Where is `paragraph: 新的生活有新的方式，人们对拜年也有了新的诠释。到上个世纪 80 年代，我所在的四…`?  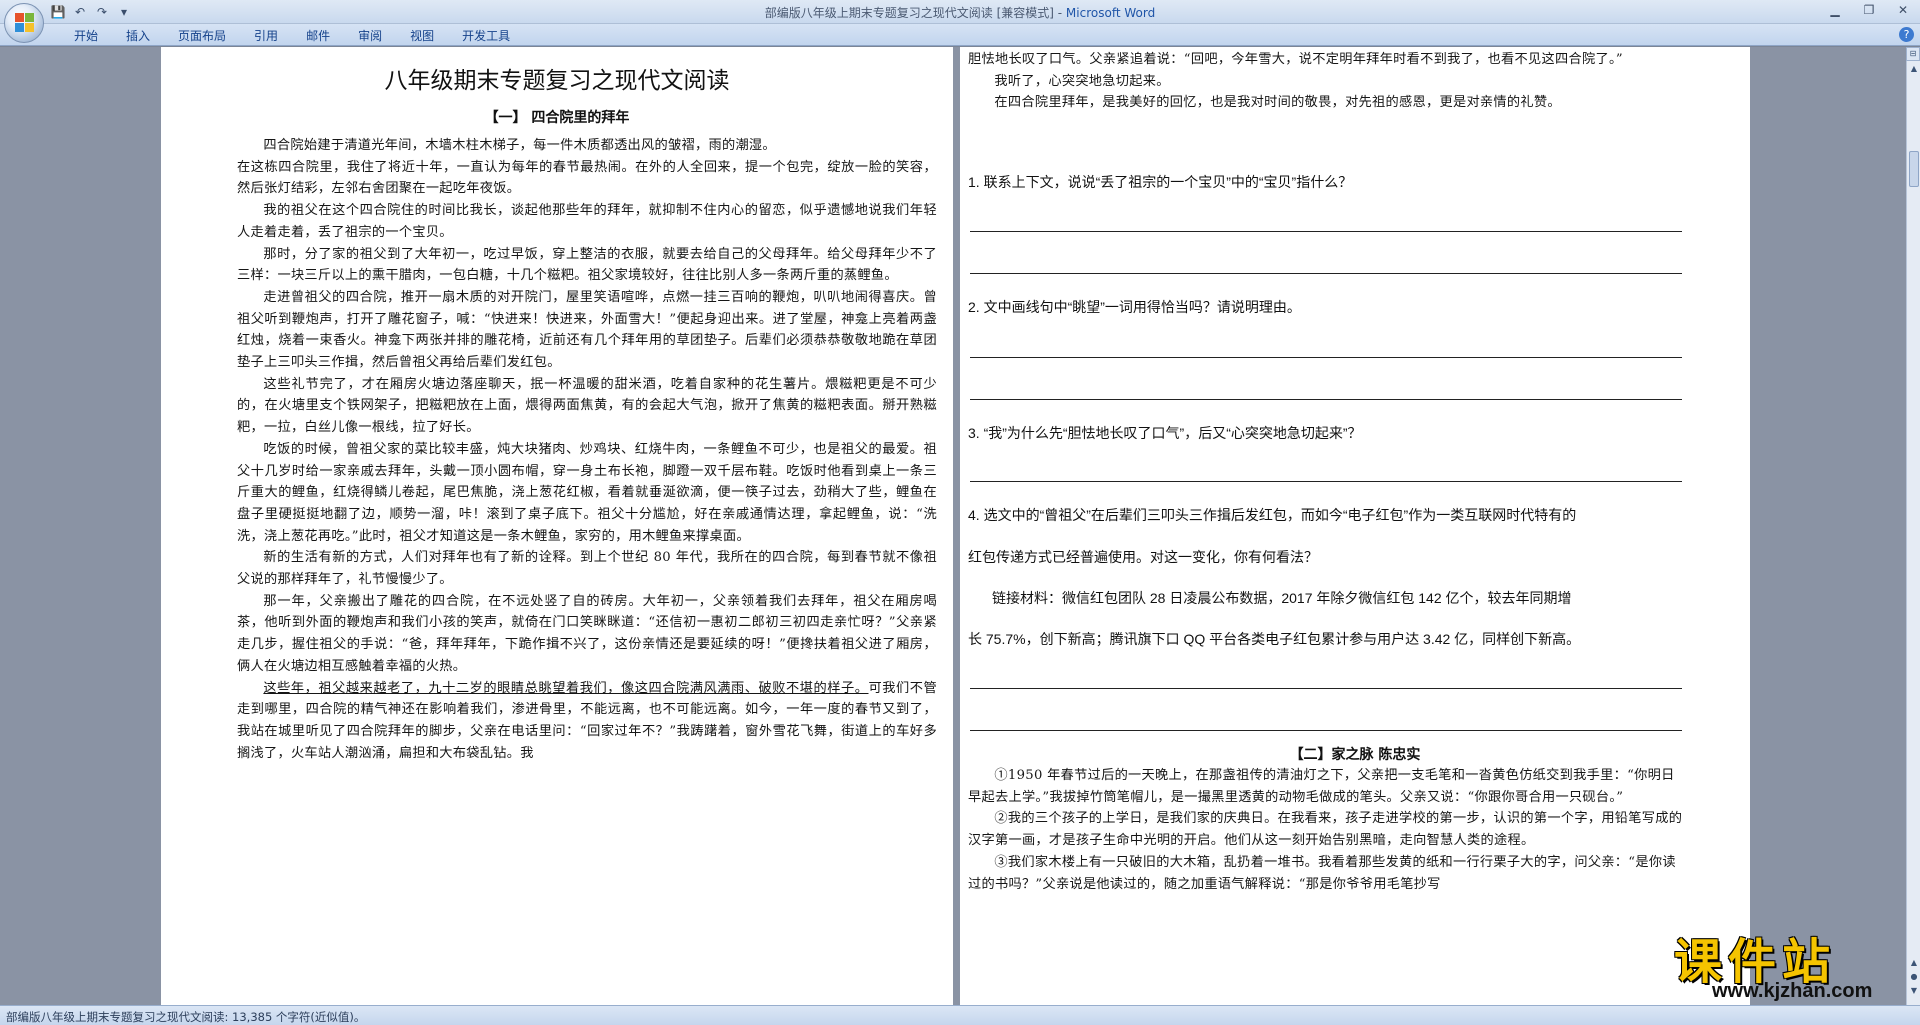 paragraph: 新的生活有新的方式，人们对拜年也有了新的诠释。到上个世纪 80 年代，我所在的四… is located at coordinates (587, 569).